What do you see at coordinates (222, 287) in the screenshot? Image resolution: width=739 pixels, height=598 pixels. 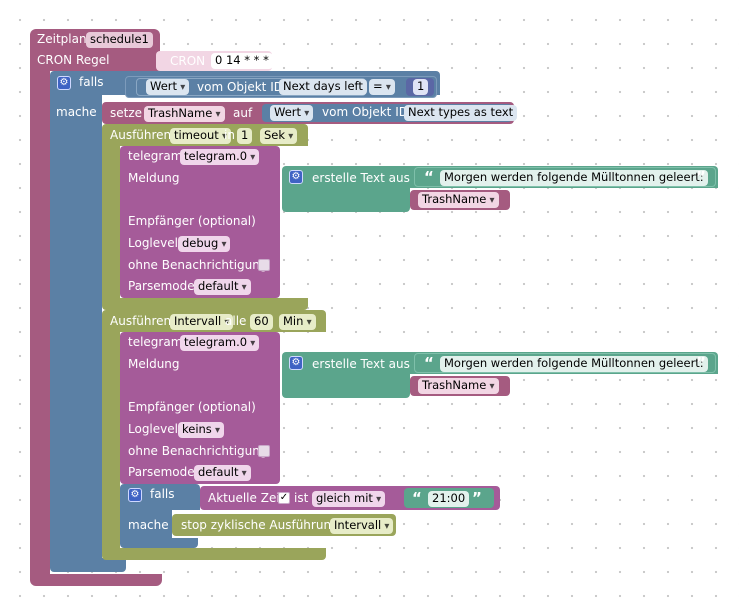 I see `parsemode-dropdown-1: default` at bounding box center [222, 287].